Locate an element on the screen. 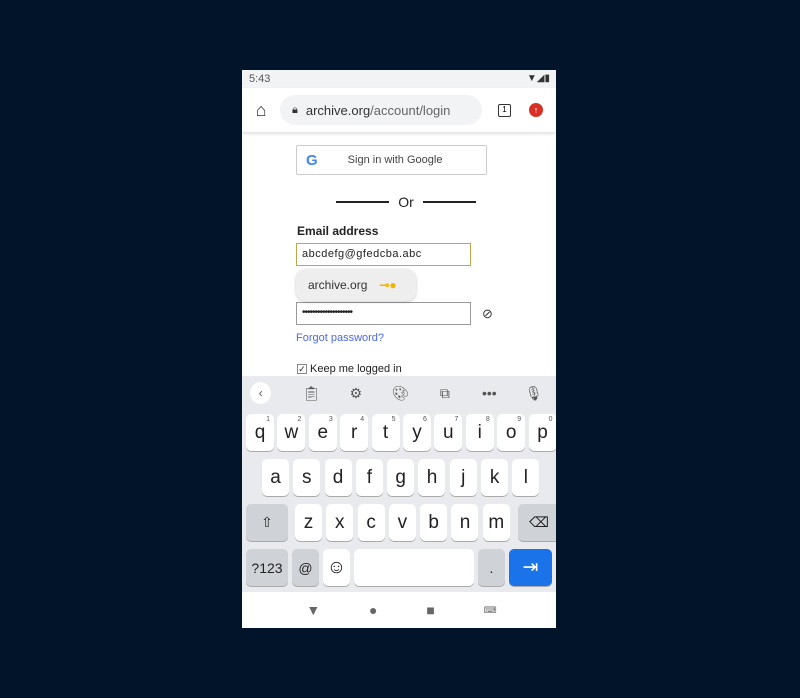  keep-logged-in-checkbox: ✓ Keep me logged in is located at coordinates (349, 369).